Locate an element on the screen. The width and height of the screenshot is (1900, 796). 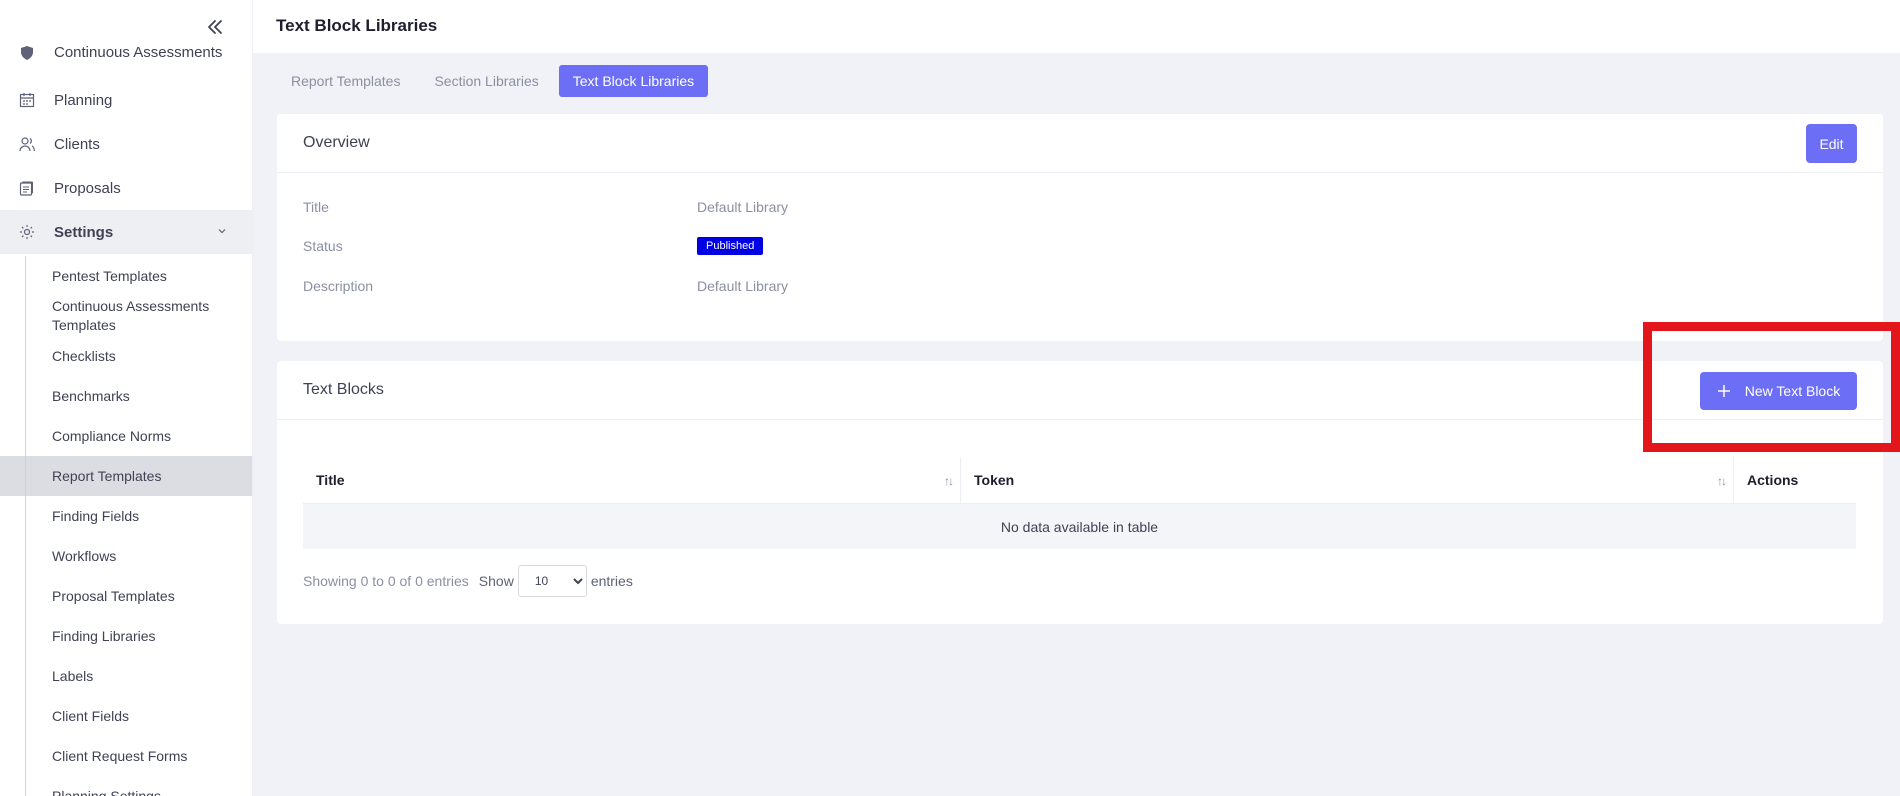
sidebar-subitem-labels: Labels is located at coordinates (126, 676).